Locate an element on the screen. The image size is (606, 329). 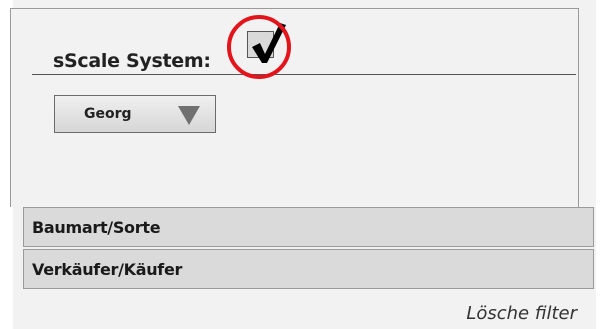
highlight-circle is located at coordinates (259, 47).